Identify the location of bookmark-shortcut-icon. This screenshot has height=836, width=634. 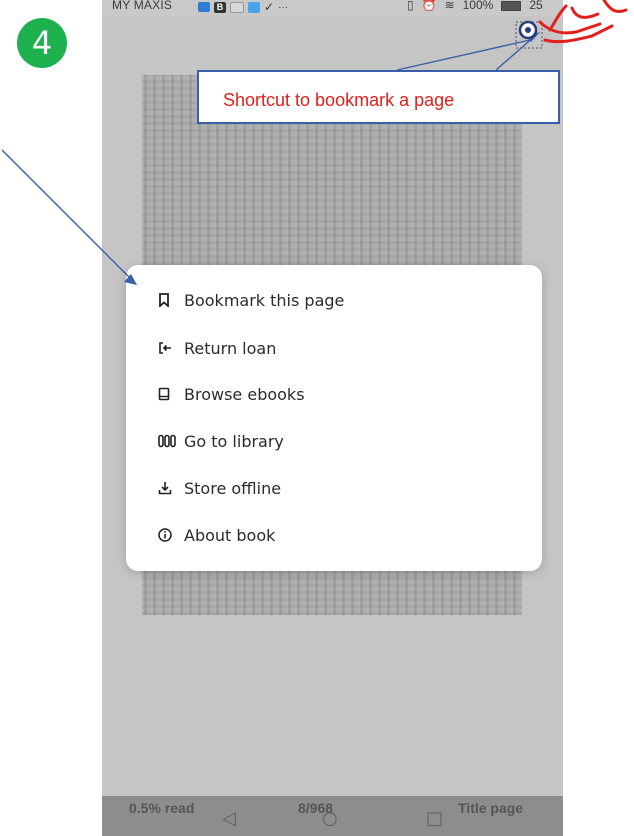
(529, 34).